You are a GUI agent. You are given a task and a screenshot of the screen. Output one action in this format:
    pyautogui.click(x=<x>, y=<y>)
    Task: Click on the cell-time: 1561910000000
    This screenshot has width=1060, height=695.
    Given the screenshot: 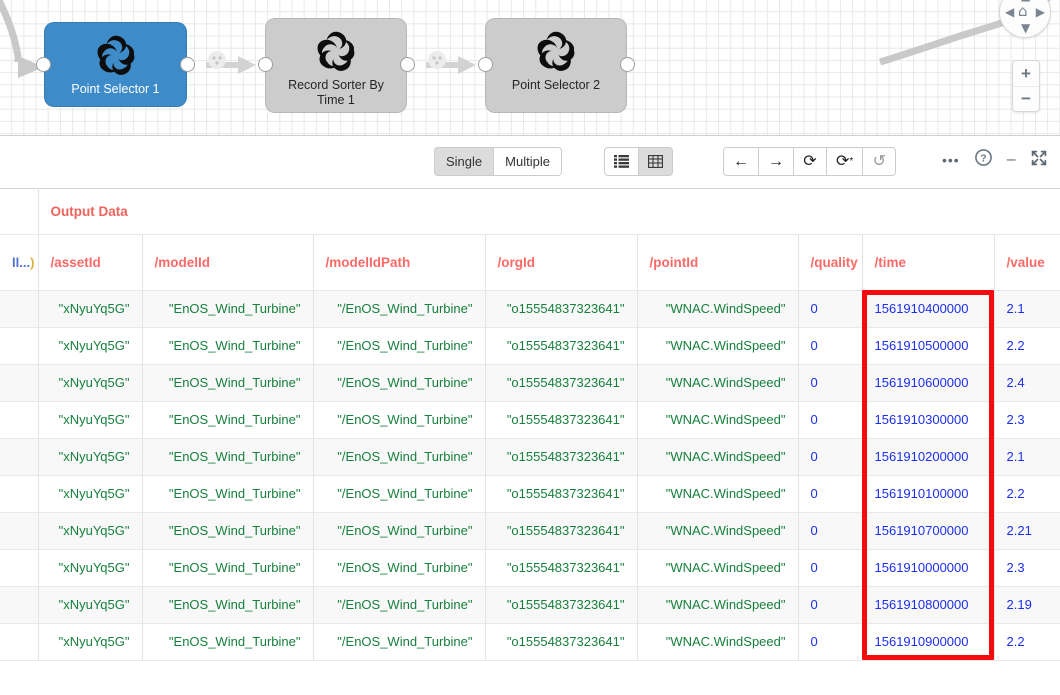 What is the action you would take?
    pyautogui.click(x=928, y=568)
    